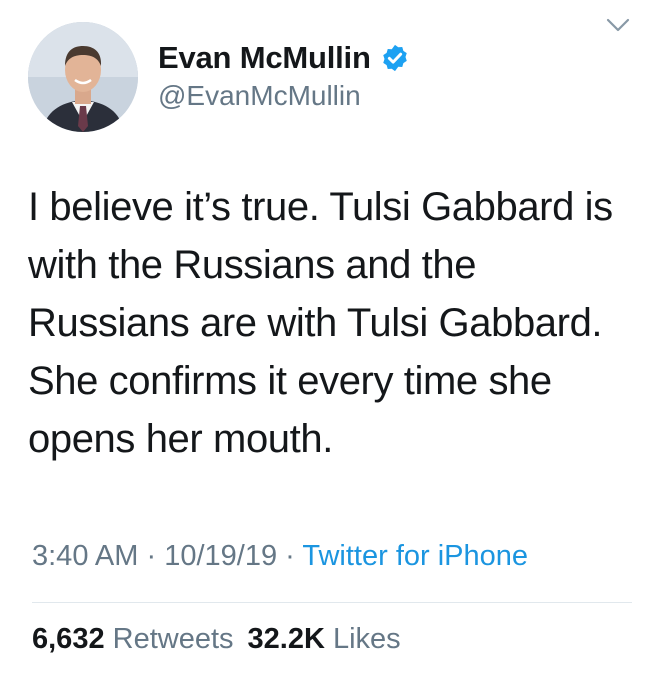  I want to click on divider, so click(332, 602).